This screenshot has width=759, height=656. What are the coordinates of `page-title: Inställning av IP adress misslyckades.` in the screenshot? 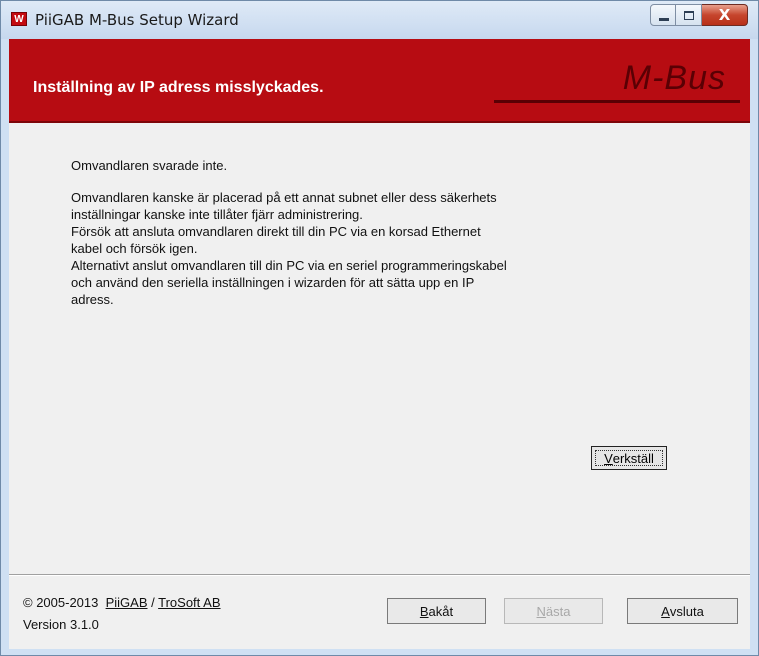 It's located at (178, 87).